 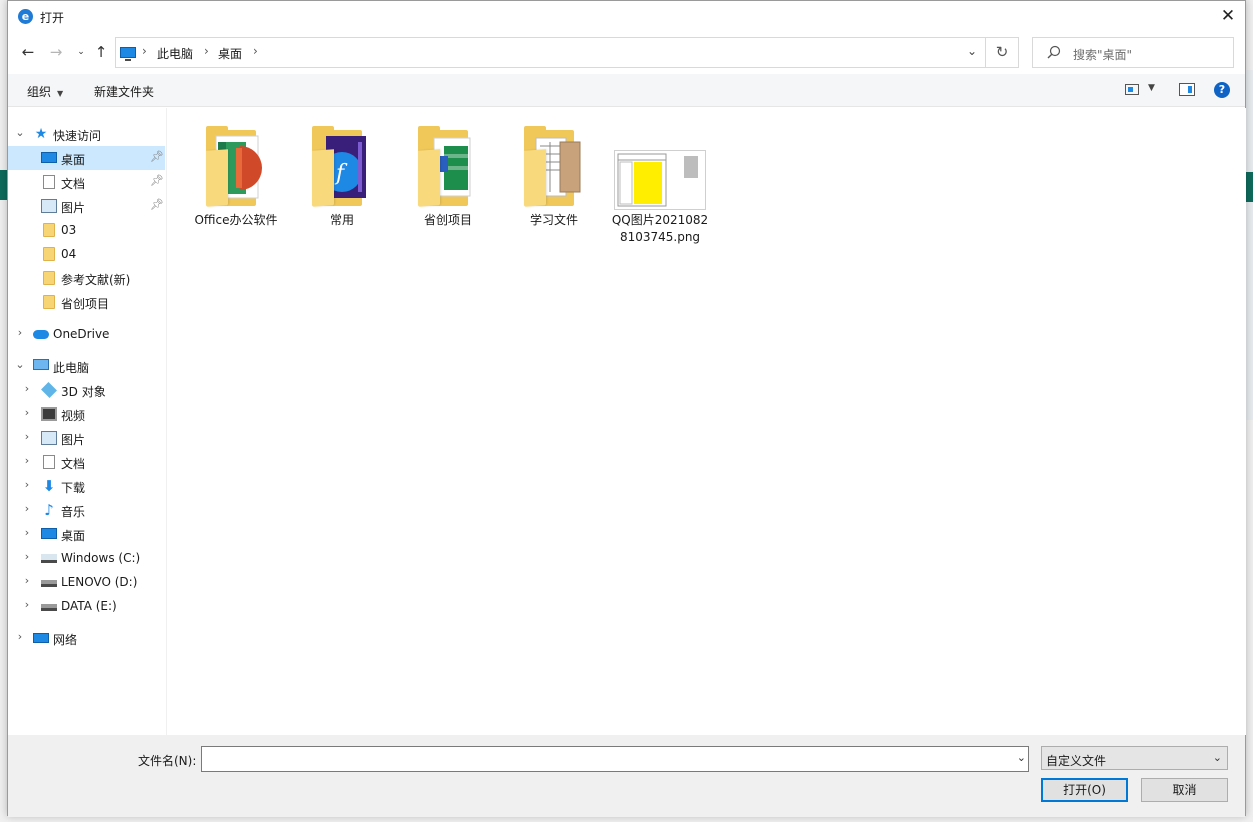 What do you see at coordinates (1187, 89) in the screenshot?
I see `preview-pane-icon` at bounding box center [1187, 89].